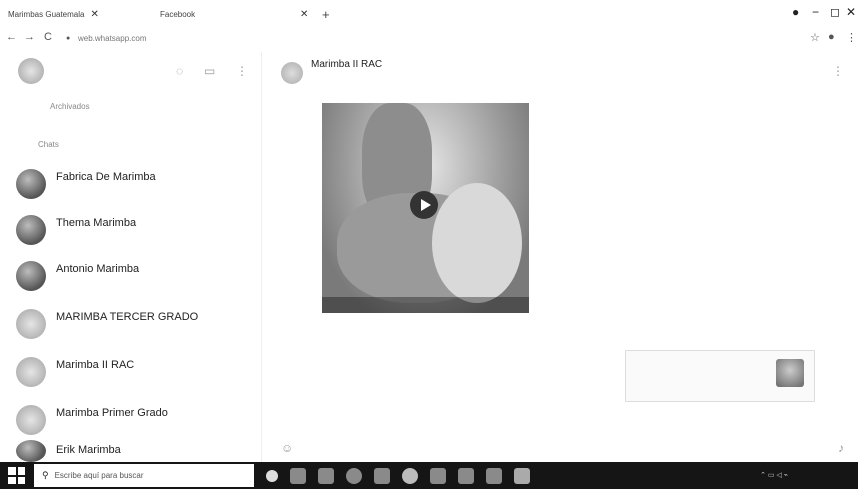 This screenshot has width=858, height=489. Describe the element at coordinates (560, 449) in the screenshot. I see `message-composer: ☺ ♪` at that location.